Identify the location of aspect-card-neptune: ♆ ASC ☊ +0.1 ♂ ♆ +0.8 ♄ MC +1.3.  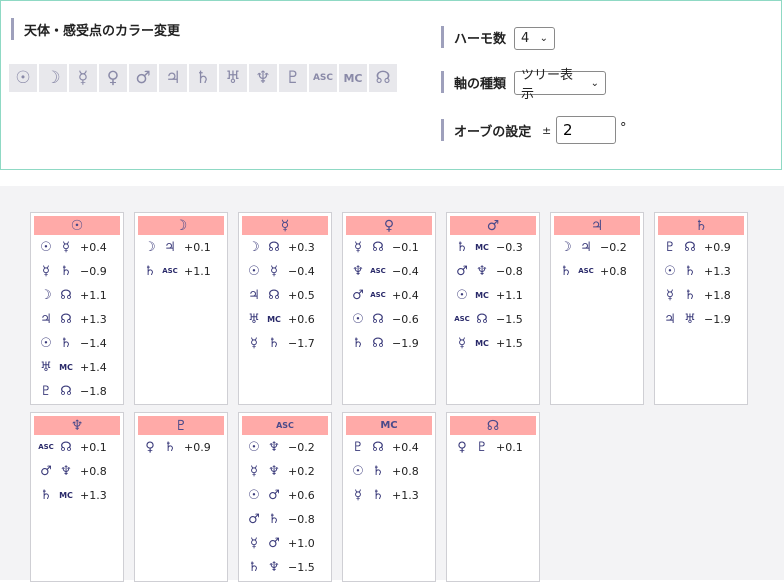
(77, 497).